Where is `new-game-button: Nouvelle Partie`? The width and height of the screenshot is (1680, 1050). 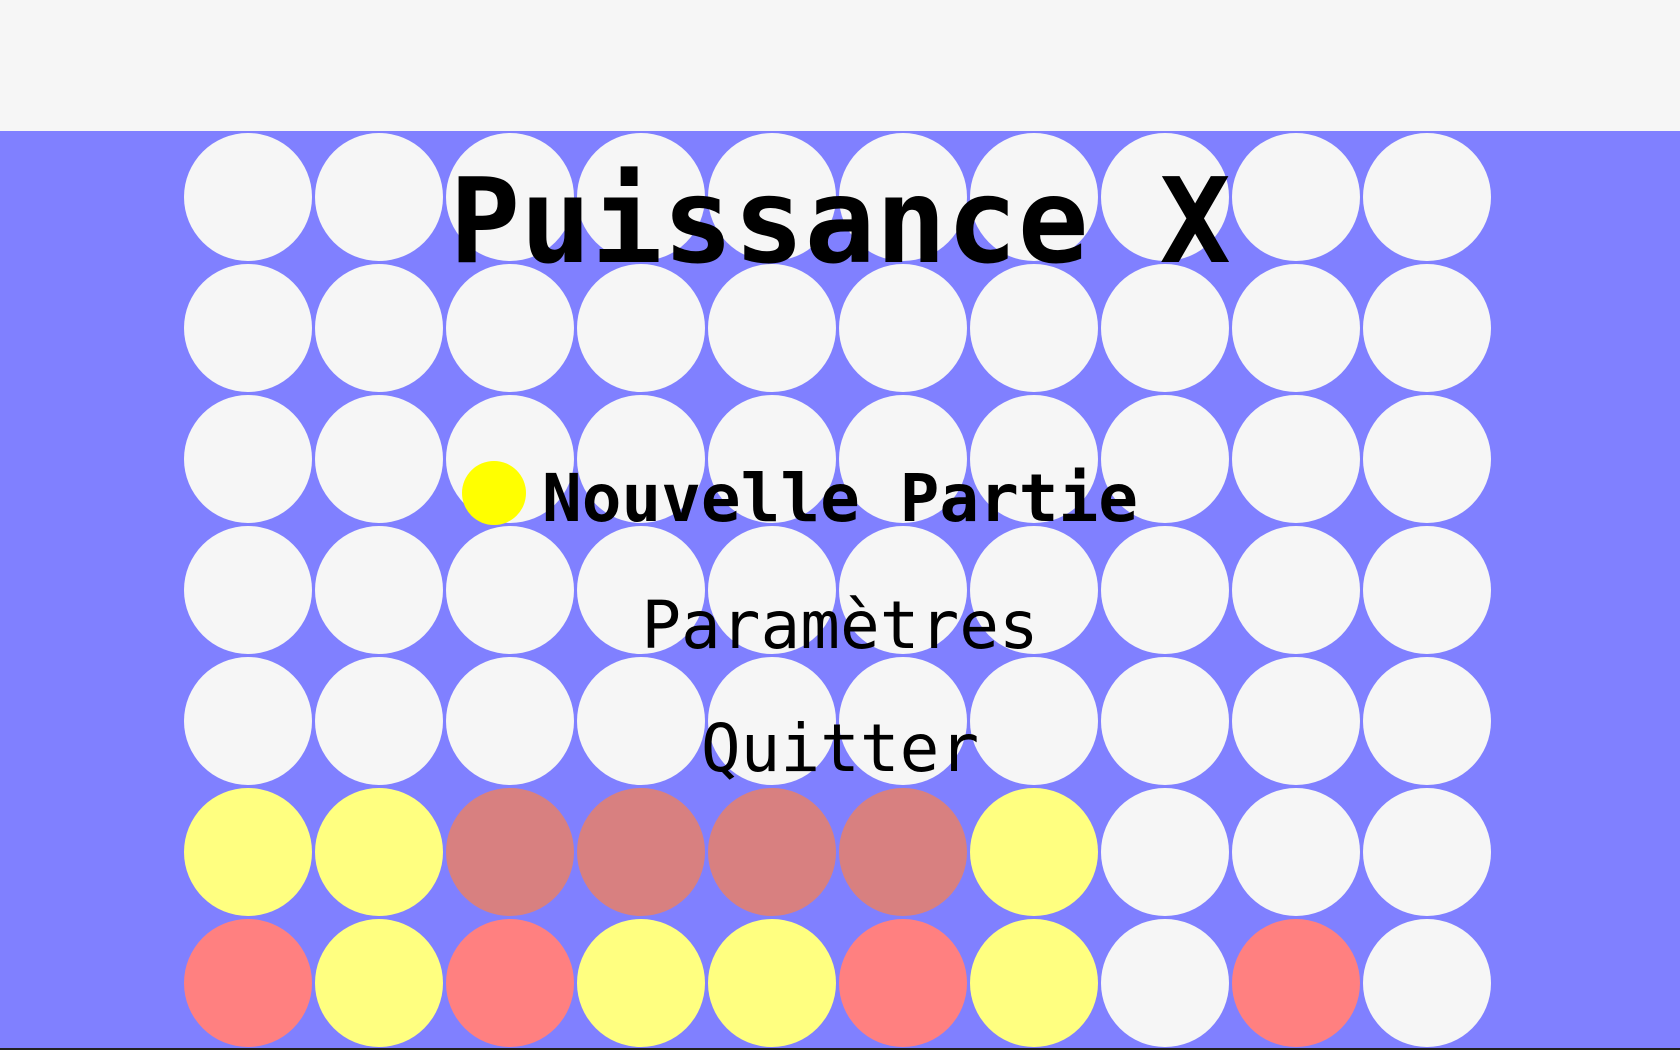
new-game-button: Nouvelle Partie is located at coordinates (840, 499).